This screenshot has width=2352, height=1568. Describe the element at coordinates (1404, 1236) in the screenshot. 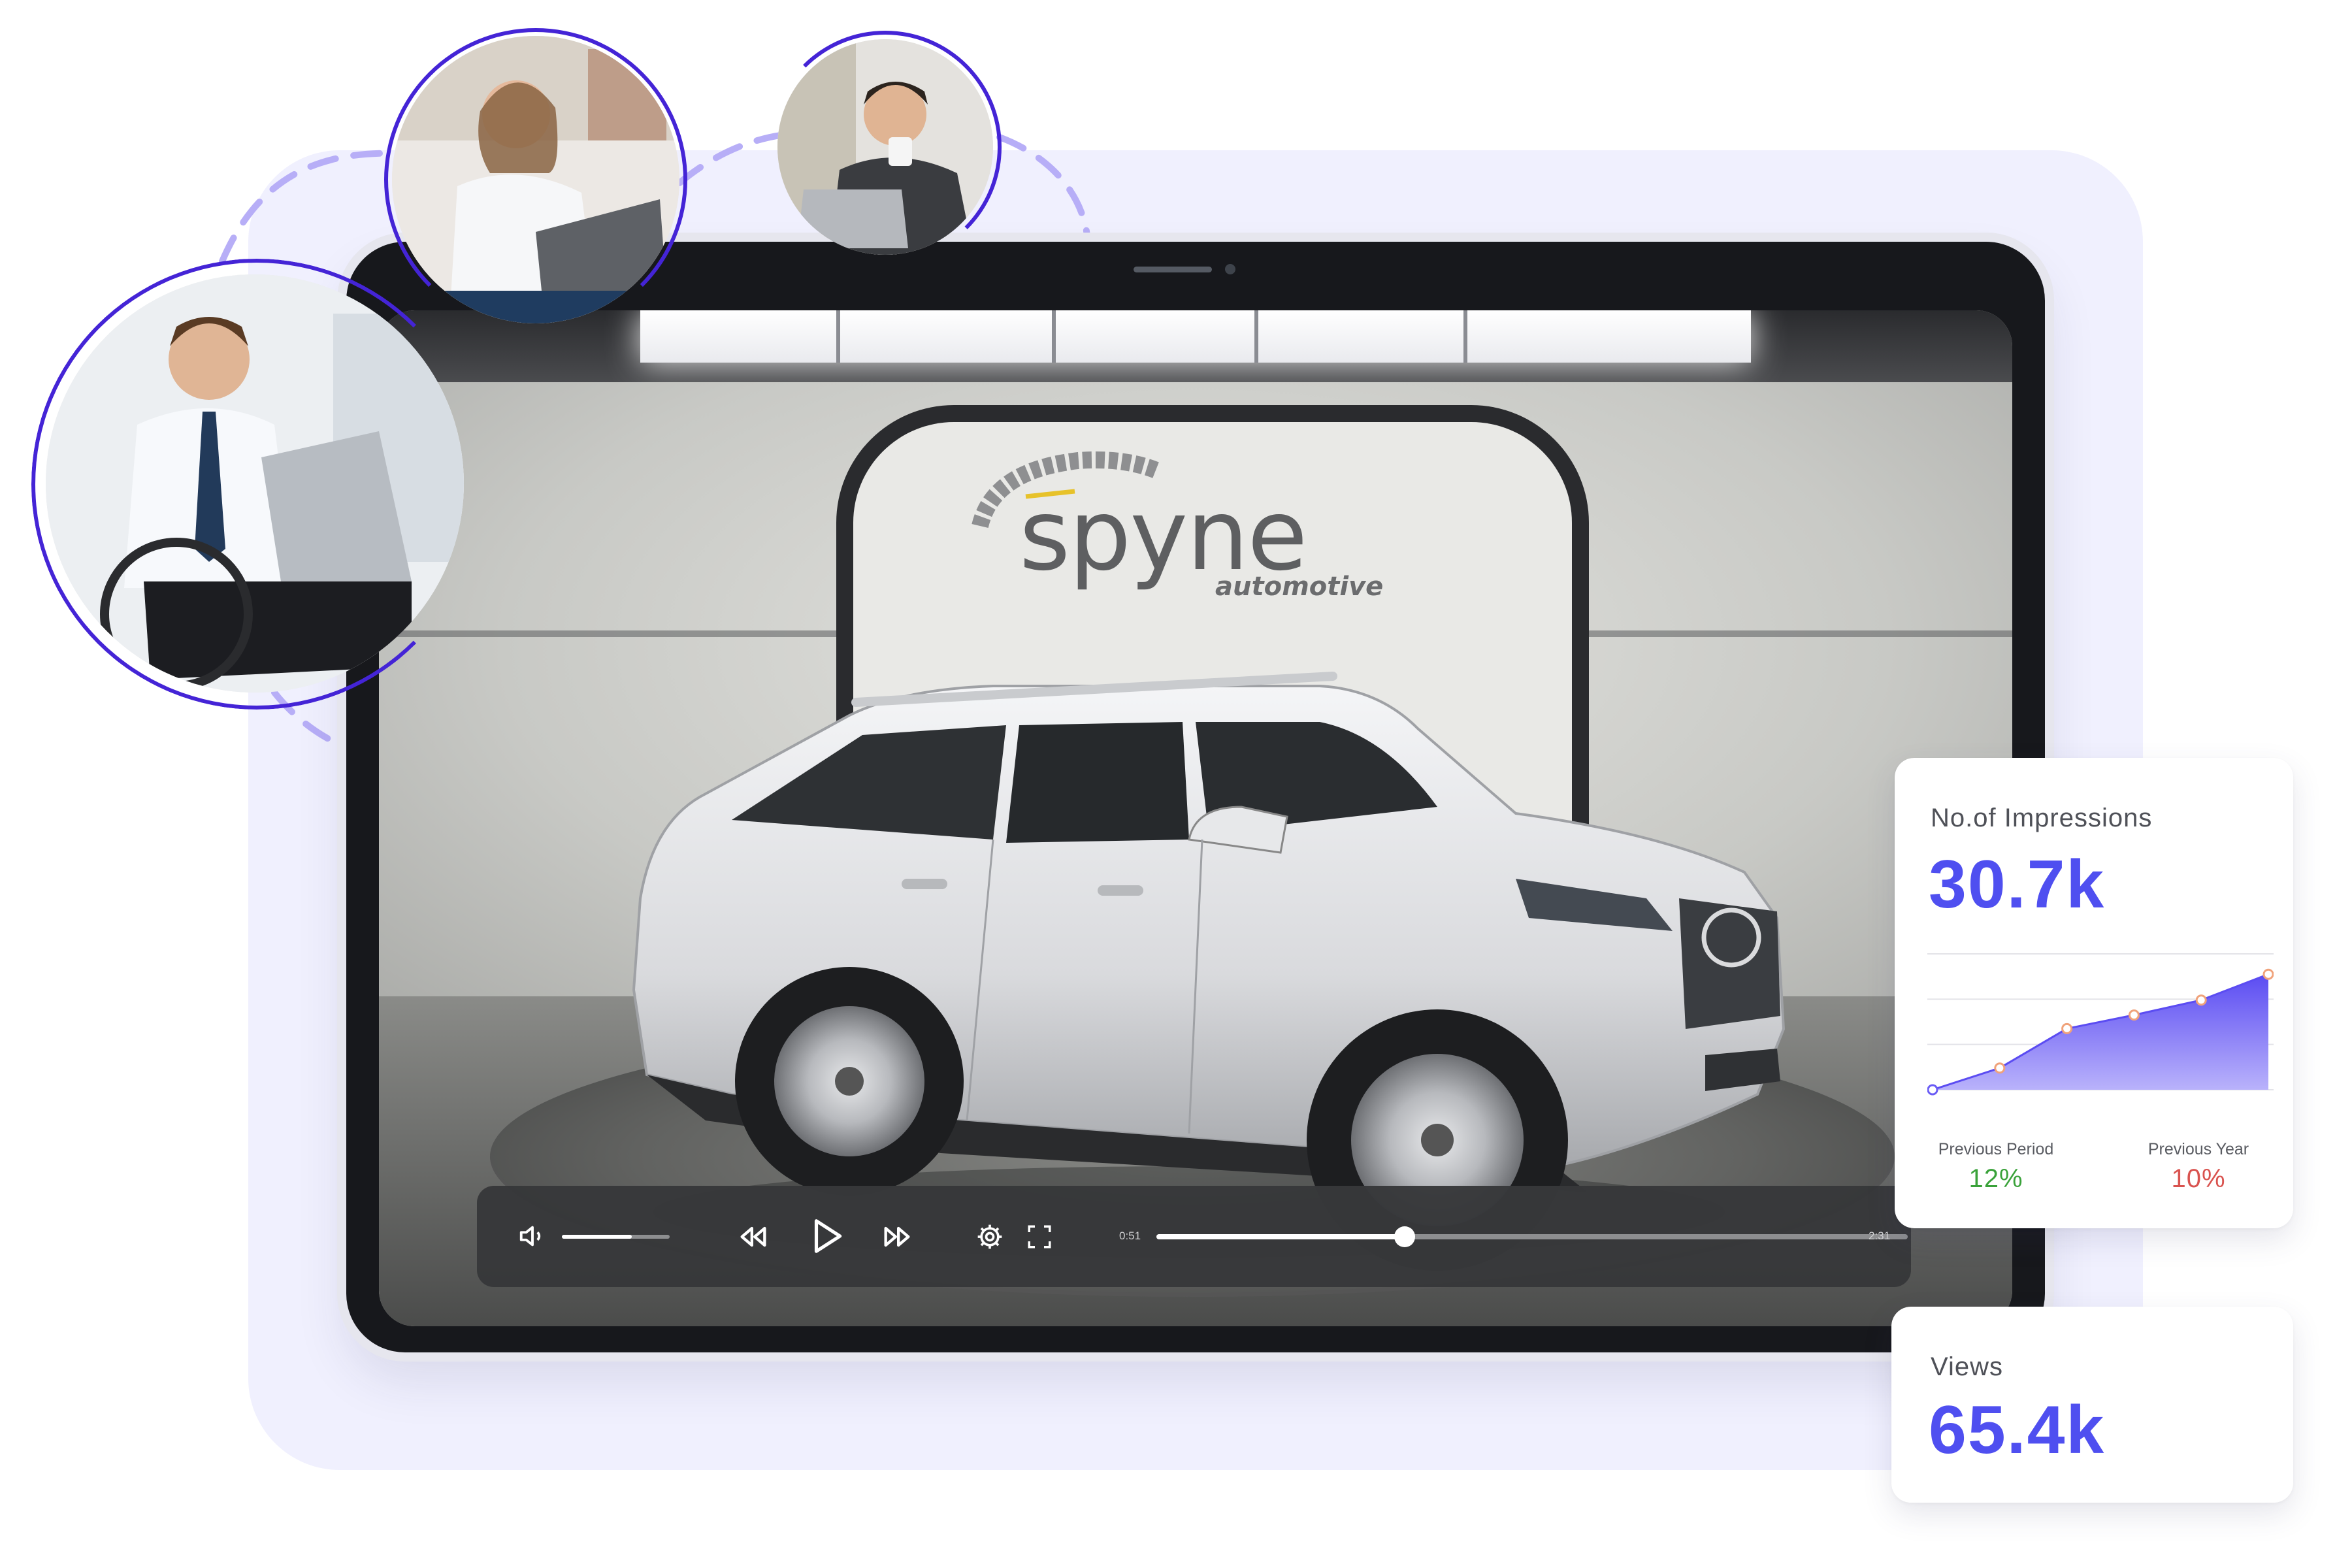

I see `progress-scrubber` at that location.